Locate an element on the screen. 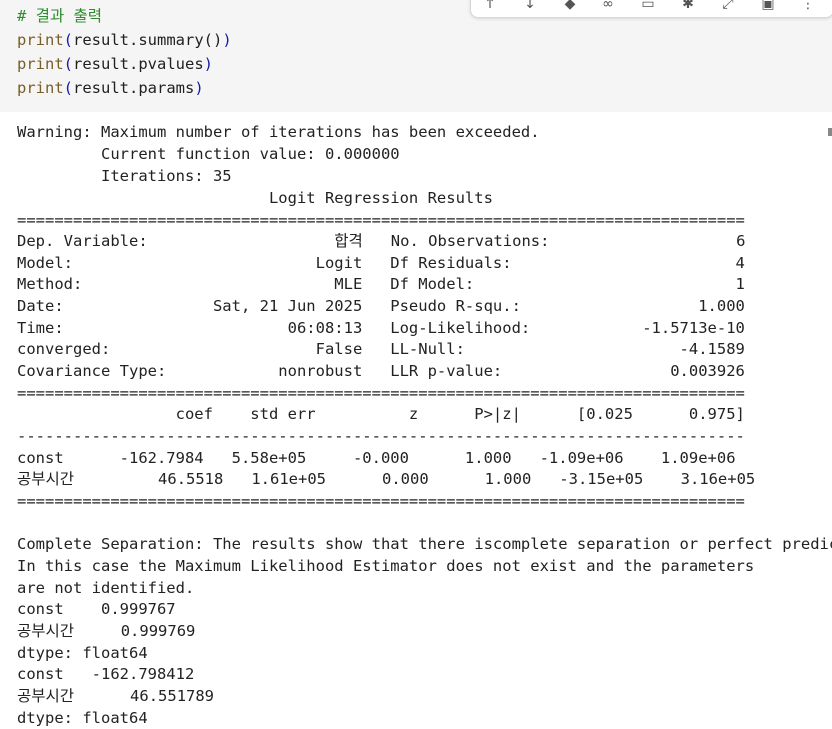  code-arg: result.pvalues is located at coordinates (138, 64).